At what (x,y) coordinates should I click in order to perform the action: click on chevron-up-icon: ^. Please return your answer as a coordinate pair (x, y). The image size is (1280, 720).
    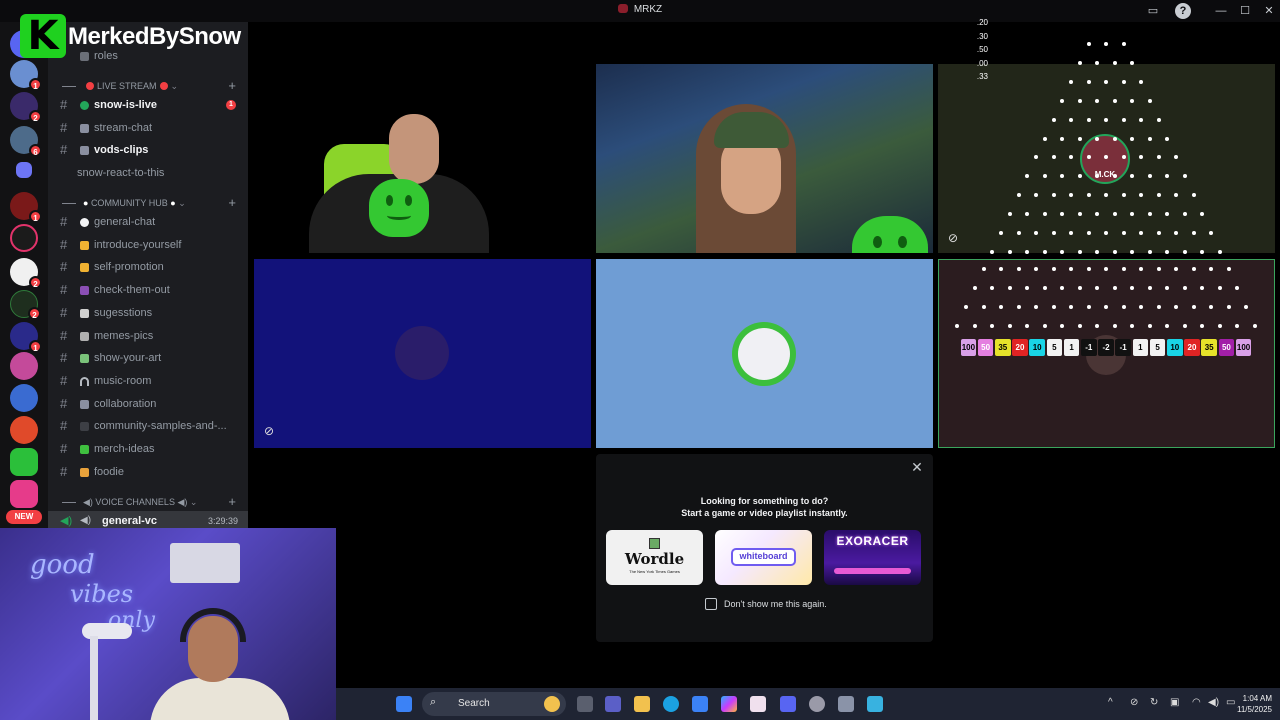
    Looking at the image, I should click on (1110, 702).